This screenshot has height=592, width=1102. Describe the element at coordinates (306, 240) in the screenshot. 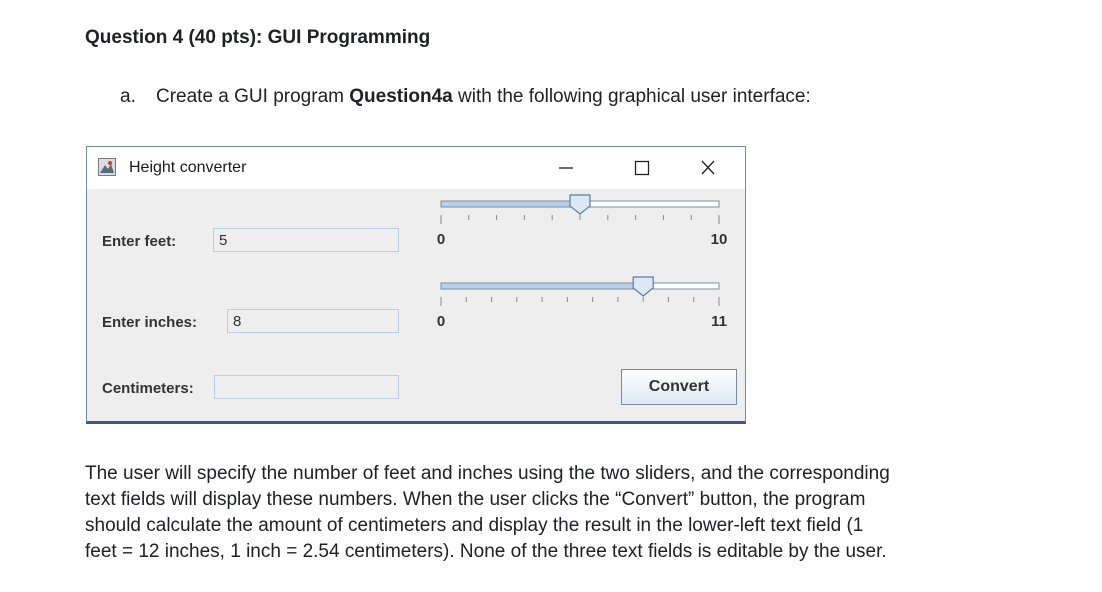

I see `feet-field: 5` at that location.